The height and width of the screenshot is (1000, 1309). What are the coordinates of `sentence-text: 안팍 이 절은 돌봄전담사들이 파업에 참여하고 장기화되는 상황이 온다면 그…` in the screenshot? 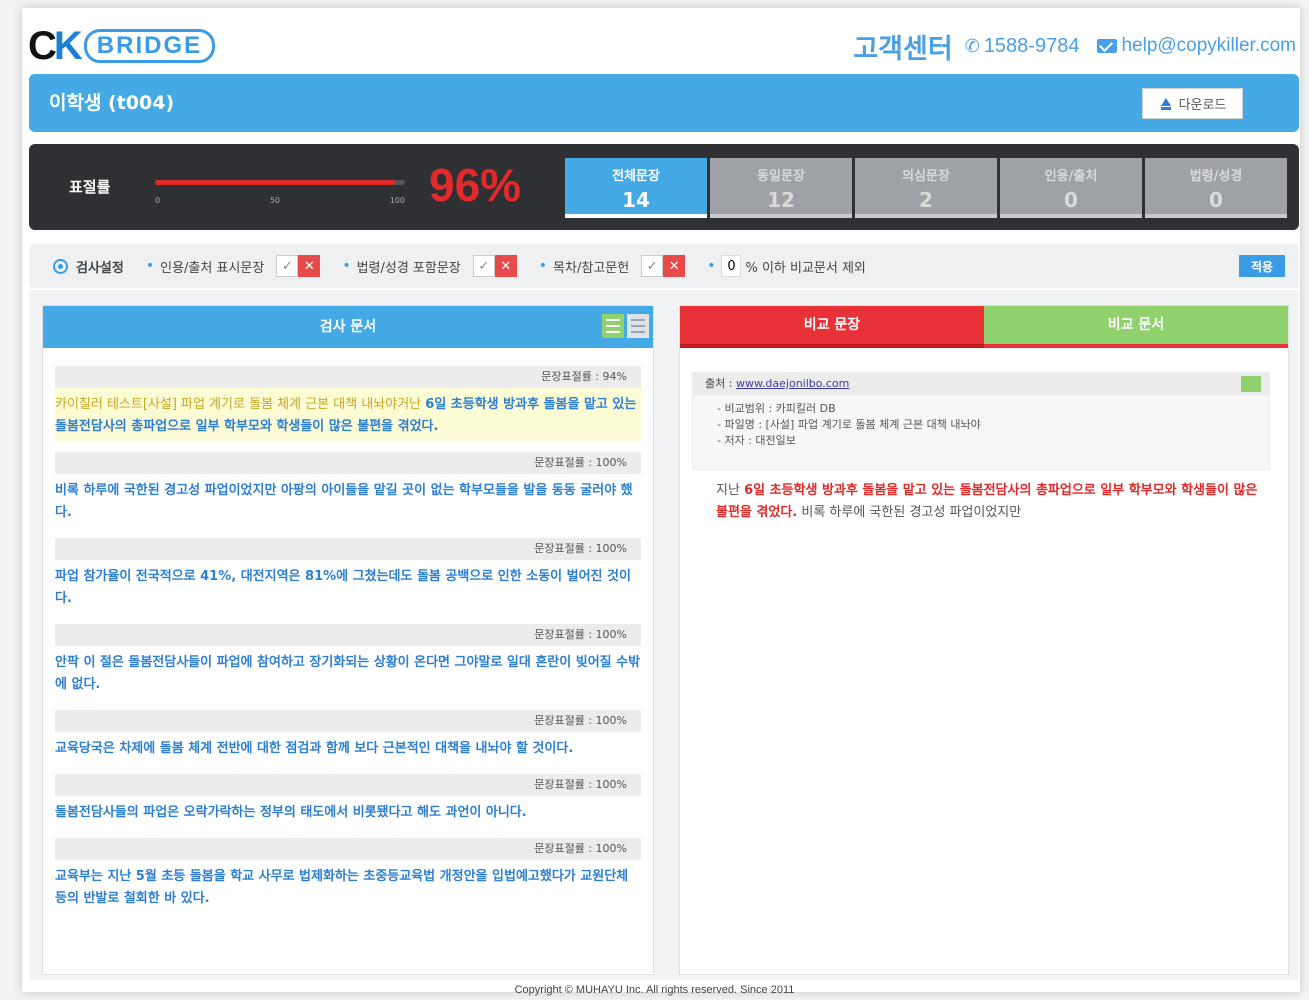 It's located at (348, 673).